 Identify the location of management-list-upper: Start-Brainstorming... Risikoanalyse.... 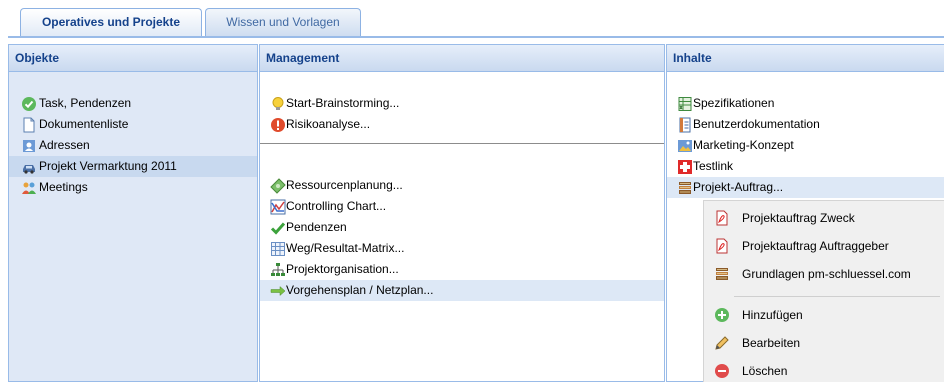
(462, 114).